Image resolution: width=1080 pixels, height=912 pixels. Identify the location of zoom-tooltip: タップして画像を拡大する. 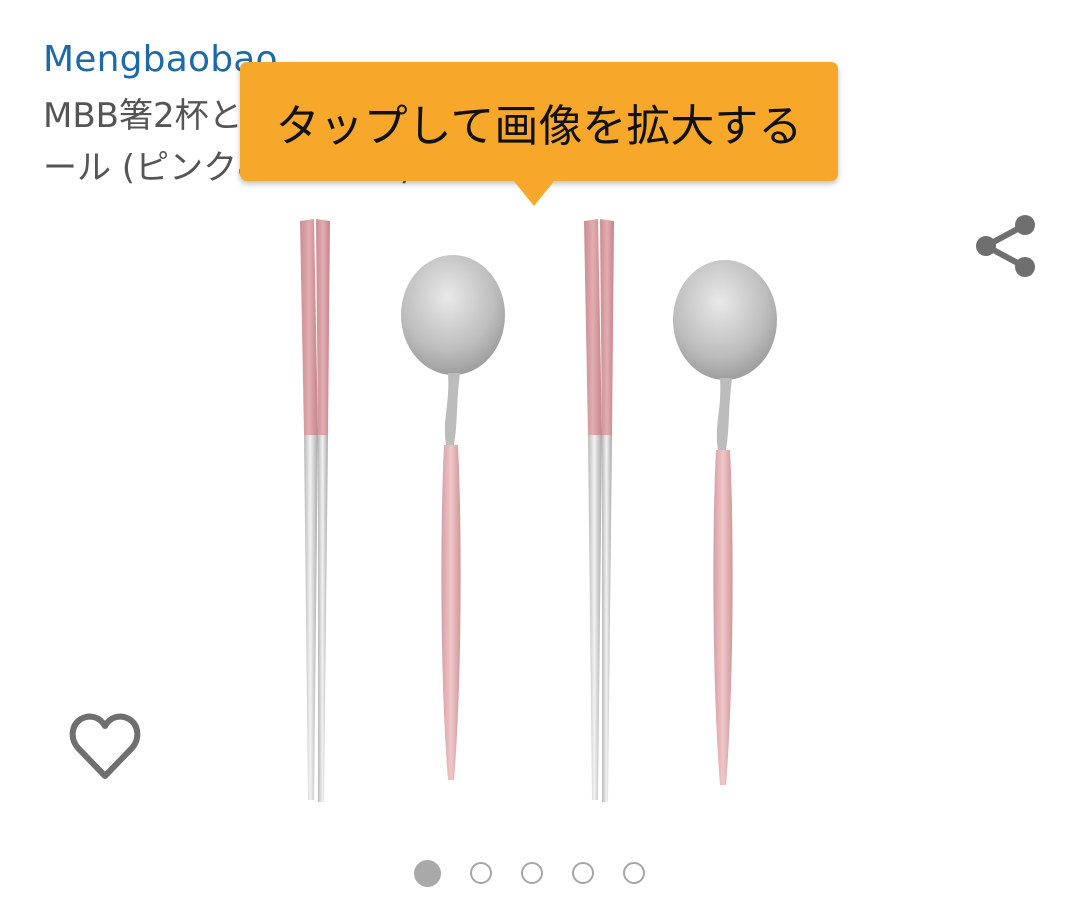
(539, 121).